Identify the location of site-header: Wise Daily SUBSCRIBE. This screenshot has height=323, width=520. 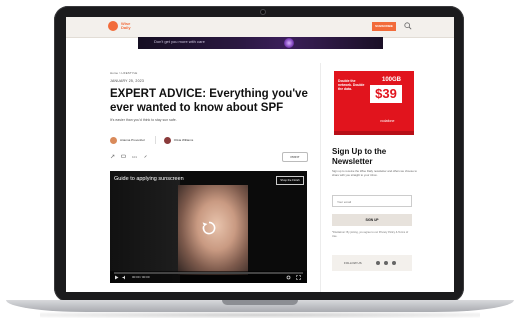
(260, 27).